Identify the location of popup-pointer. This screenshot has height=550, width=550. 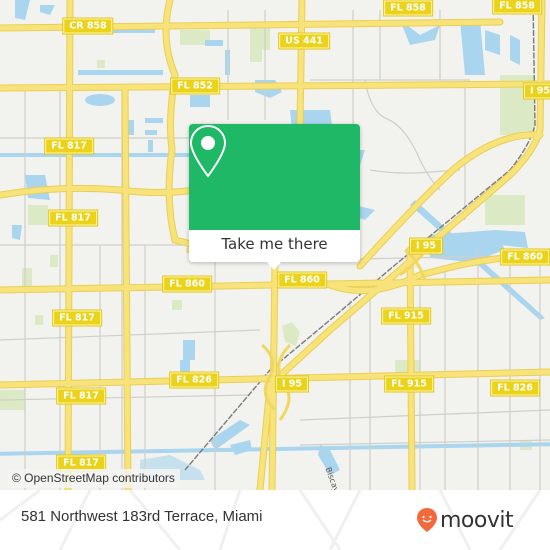
(274, 265).